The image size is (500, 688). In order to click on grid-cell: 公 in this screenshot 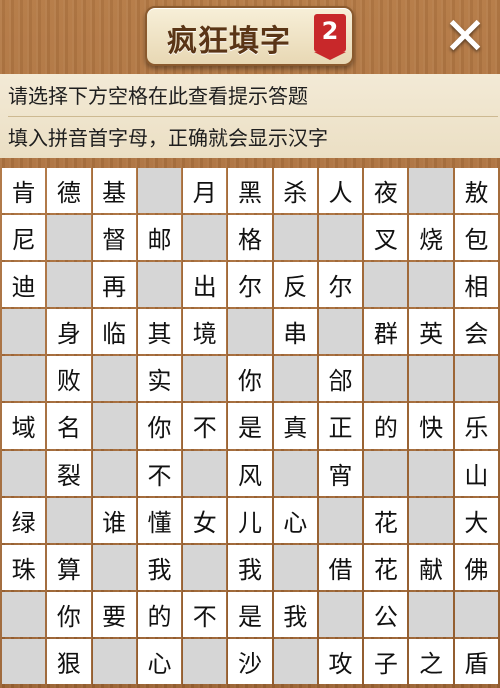, I will do `click(386, 614)`.